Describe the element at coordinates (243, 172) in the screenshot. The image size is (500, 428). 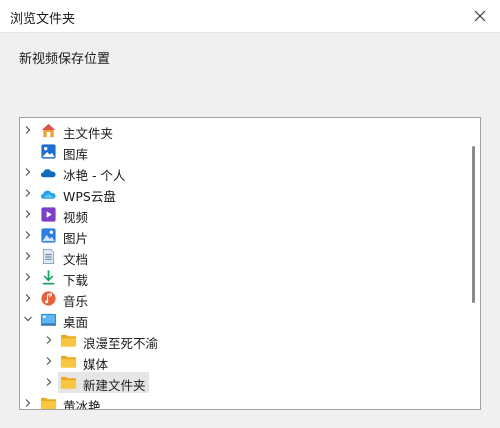
I see `tree-item-onedrive: 冰艳 - 个人` at that location.